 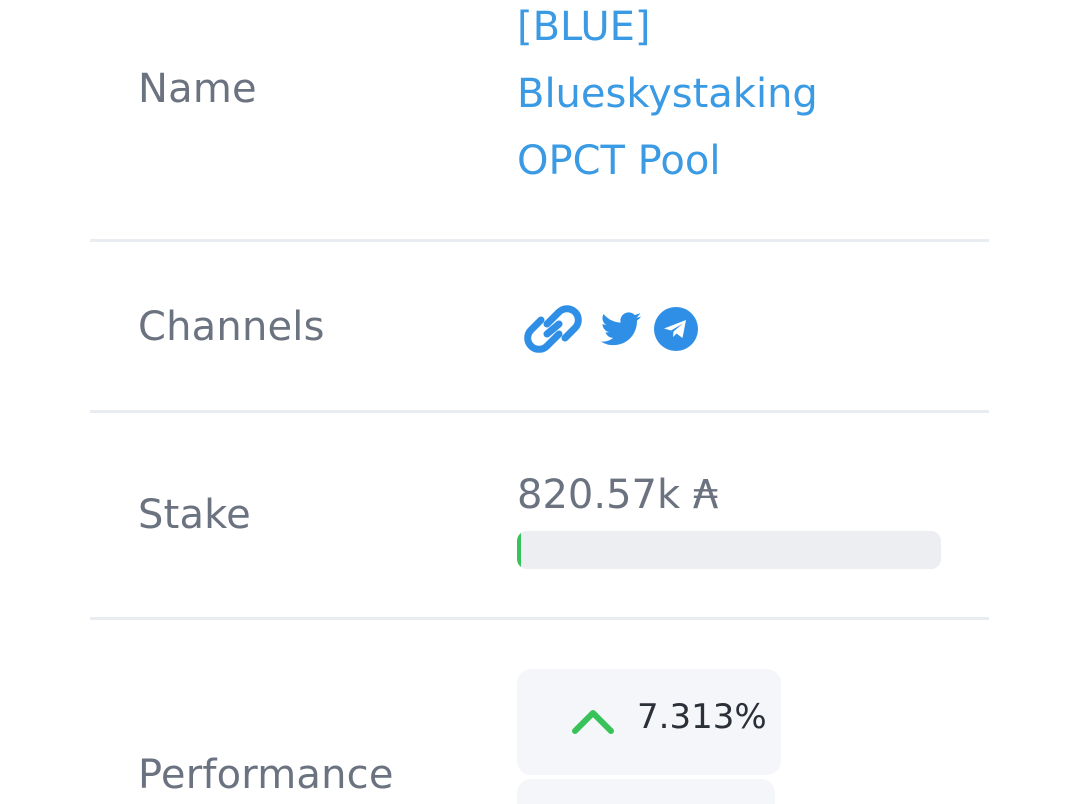 I want to click on performance-label: Performance, so click(x=266, y=775).